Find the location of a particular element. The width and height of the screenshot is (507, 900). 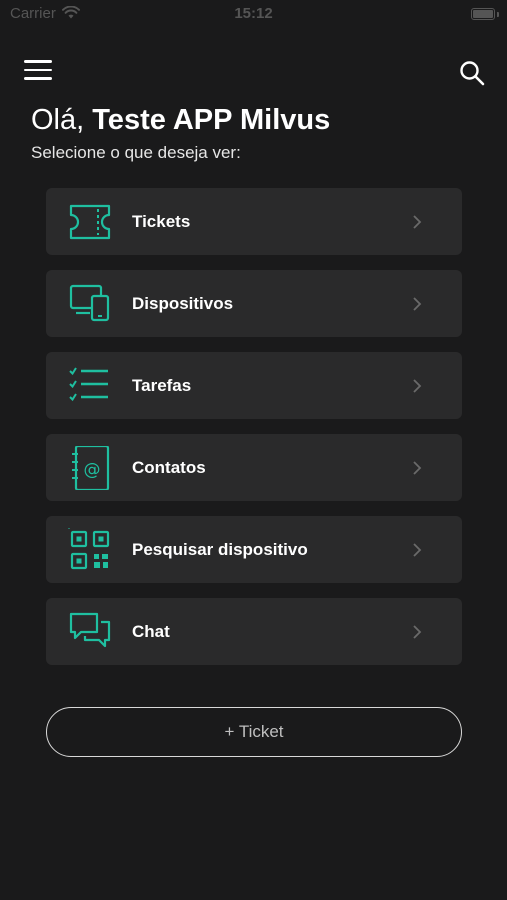

status-bar: Carrier 15:12 is located at coordinates (253, 14).